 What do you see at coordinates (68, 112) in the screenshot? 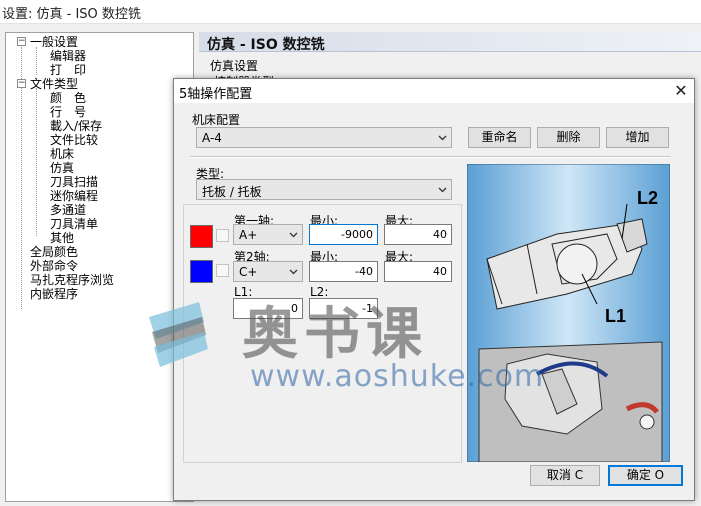
I see `tree-item-line-numbers: 行 号` at bounding box center [68, 112].